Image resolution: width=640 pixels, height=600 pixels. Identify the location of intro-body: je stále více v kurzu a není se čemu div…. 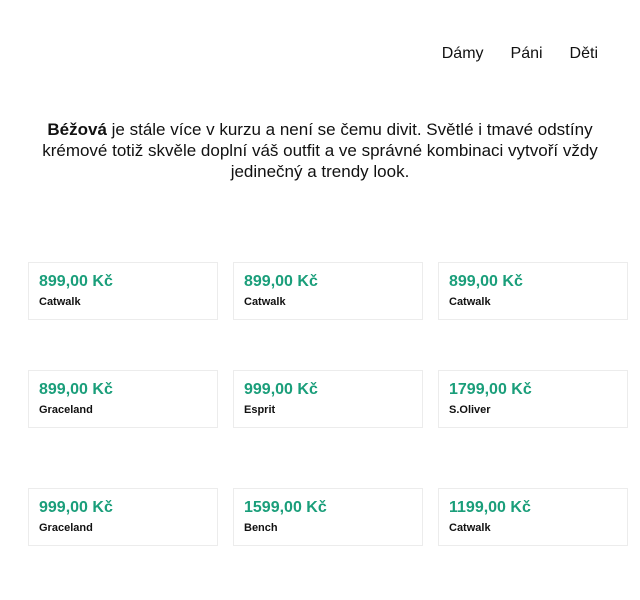
(320, 150).